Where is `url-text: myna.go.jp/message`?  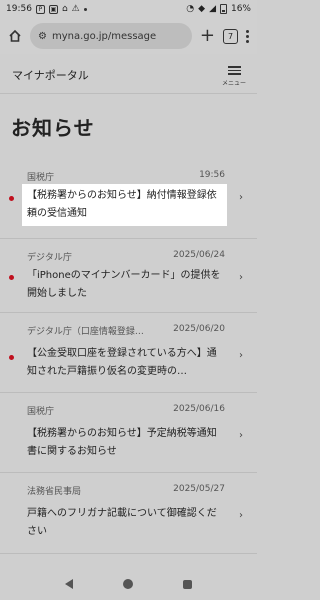
url-text: myna.go.jp/message is located at coordinates (104, 36).